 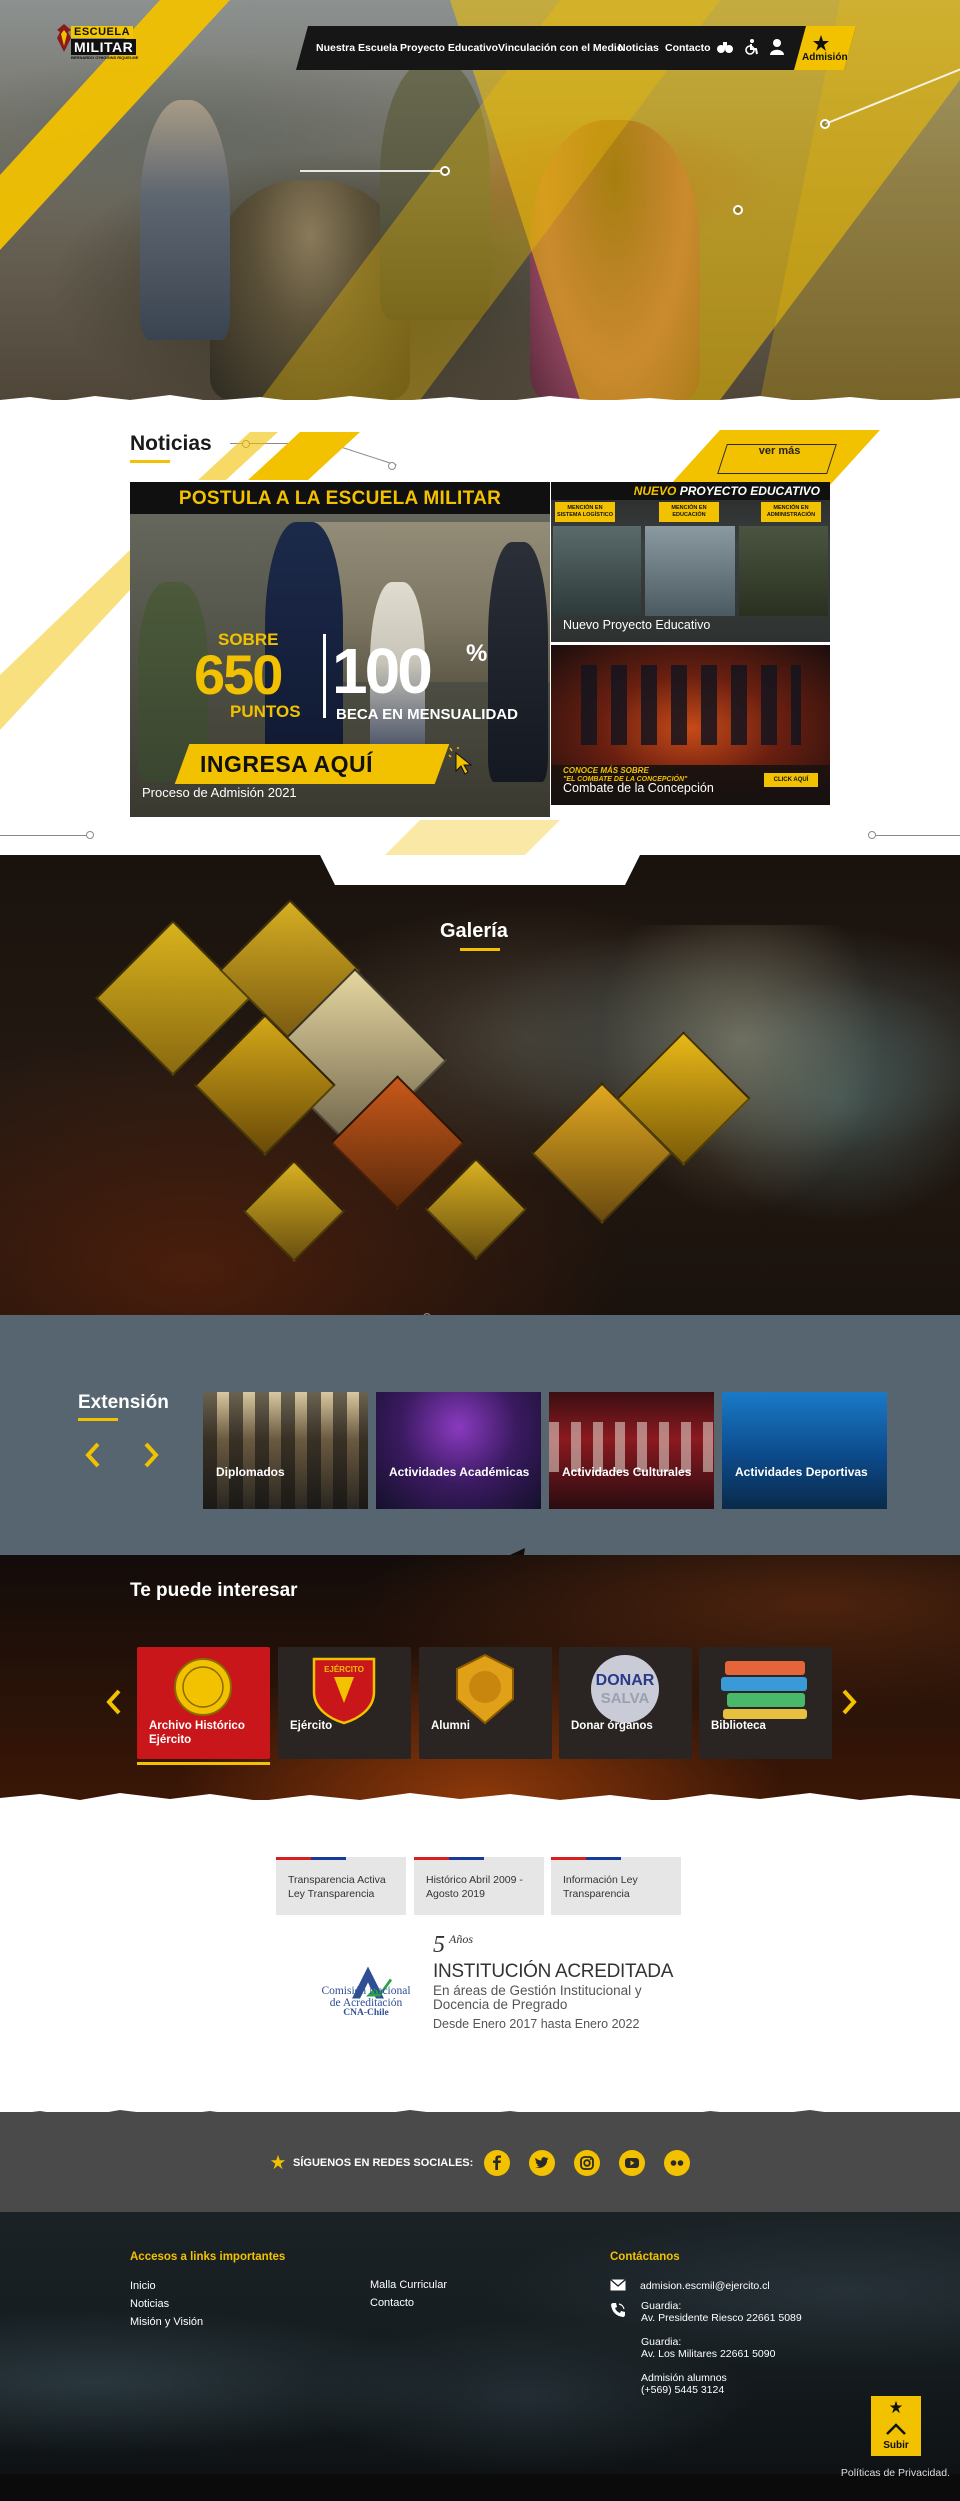 What do you see at coordinates (825, 57) in the screenshot?
I see `nav-admision: Admisión` at bounding box center [825, 57].